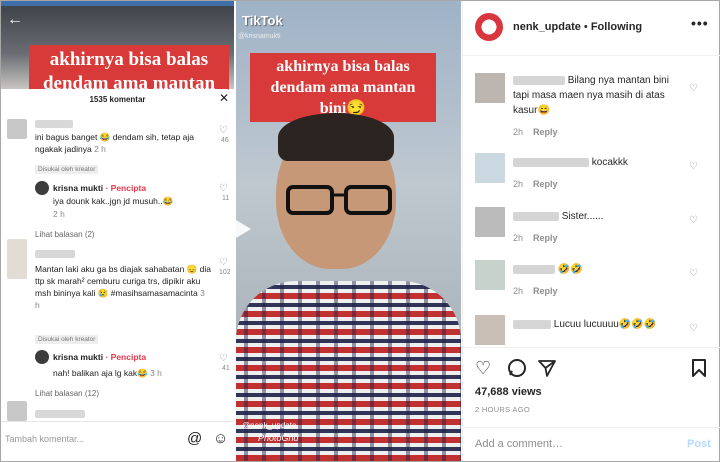 The image size is (720, 462). What do you see at coordinates (15, 19) in the screenshot?
I see `back-arrow-icon: ←` at bounding box center [15, 19].